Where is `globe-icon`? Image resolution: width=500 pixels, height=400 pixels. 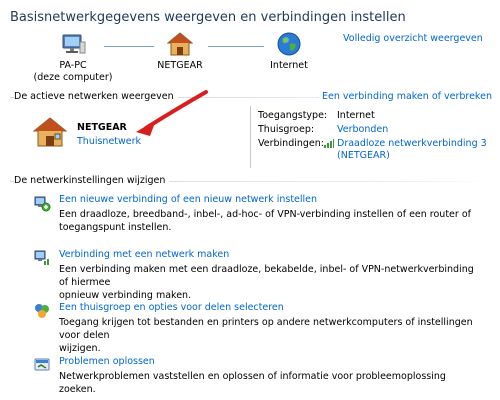
globe-icon is located at coordinates (289, 45).